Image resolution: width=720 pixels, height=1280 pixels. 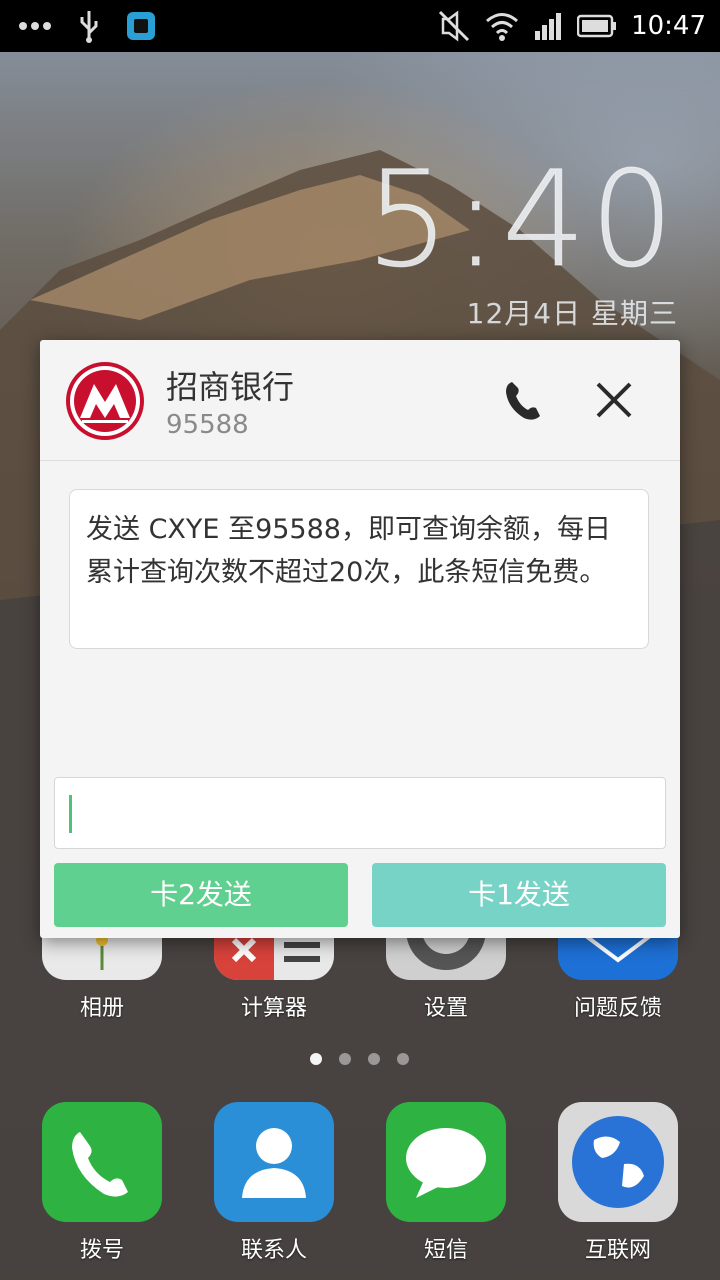 What do you see at coordinates (502, 27) in the screenshot?
I see `wifi-icon` at bounding box center [502, 27].